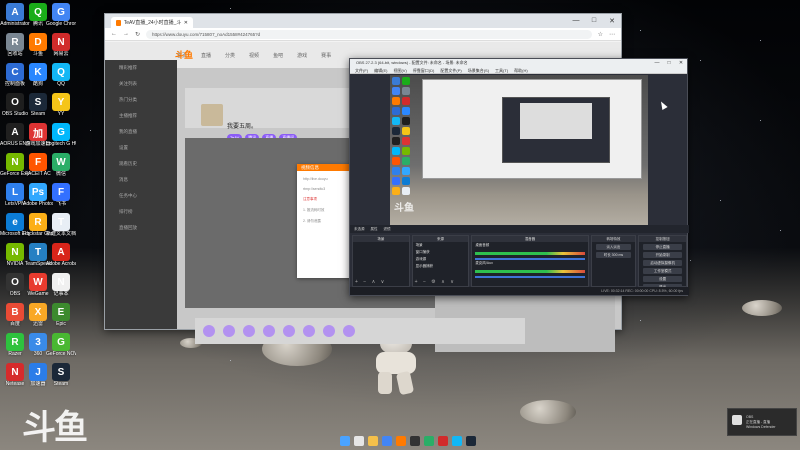 This screenshot has width=800, height=450. Describe the element at coordinates (61, 312) in the screenshot. I see `desktop-app-icon: E` at that location.